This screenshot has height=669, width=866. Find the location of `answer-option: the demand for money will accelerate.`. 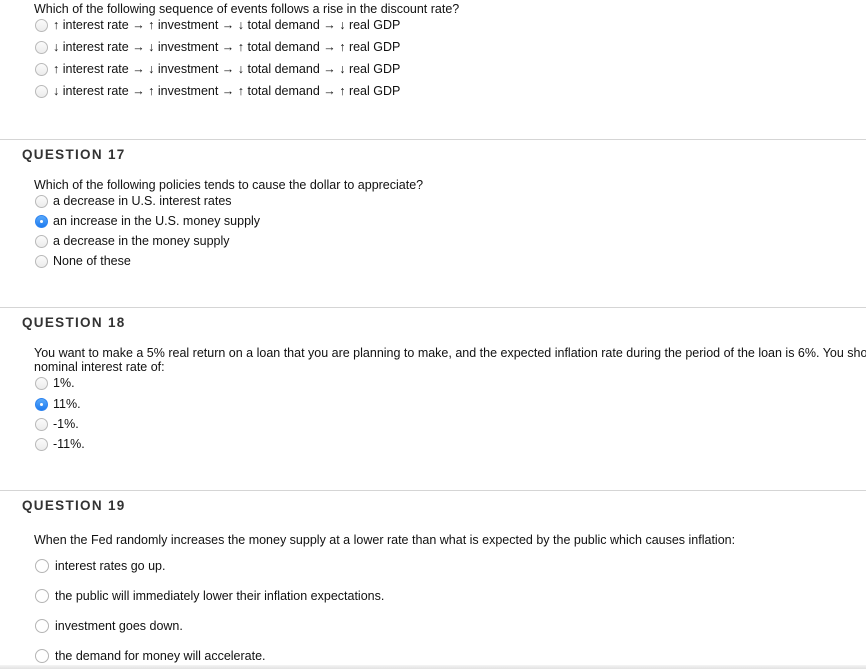

answer-option: the demand for money will accelerate. is located at coordinates (150, 656).